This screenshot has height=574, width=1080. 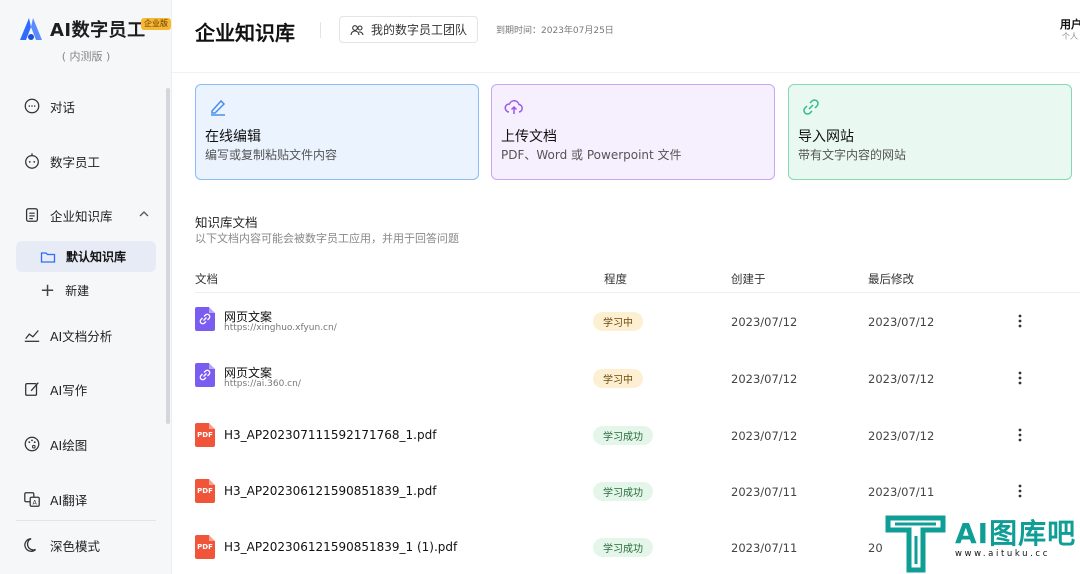 What do you see at coordinates (529, 137) in the screenshot?
I see `card-title: 上传文档` at bounding box center [529, 137].